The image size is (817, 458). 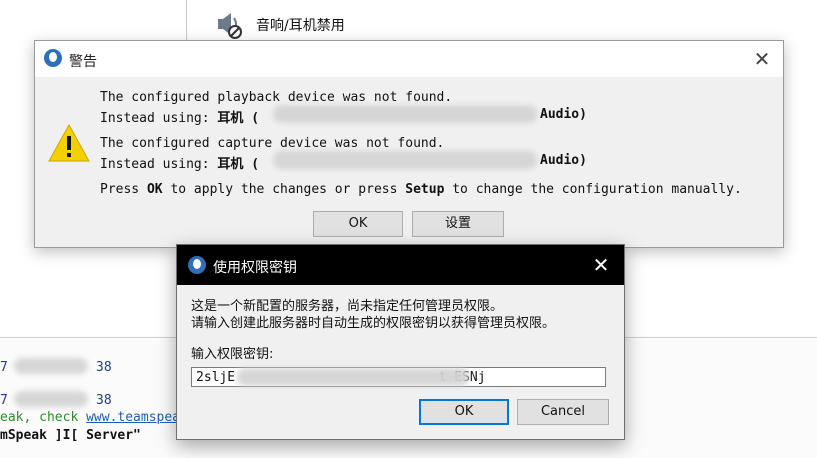 What do you see at coordinates (83, 62) in the screenshot?
I see `warning-title: 警告` at bounding box center [83, 62].